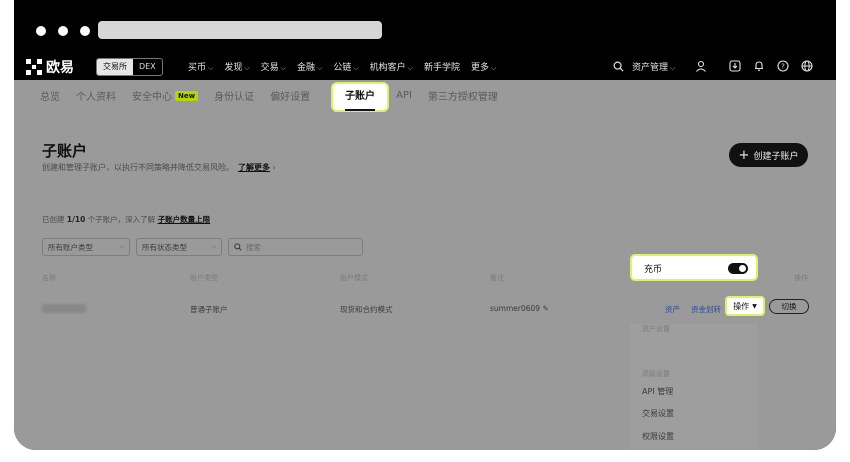 This screenshot has width=850, height=462. I want to click on new-badge: New, so click(187, 95).